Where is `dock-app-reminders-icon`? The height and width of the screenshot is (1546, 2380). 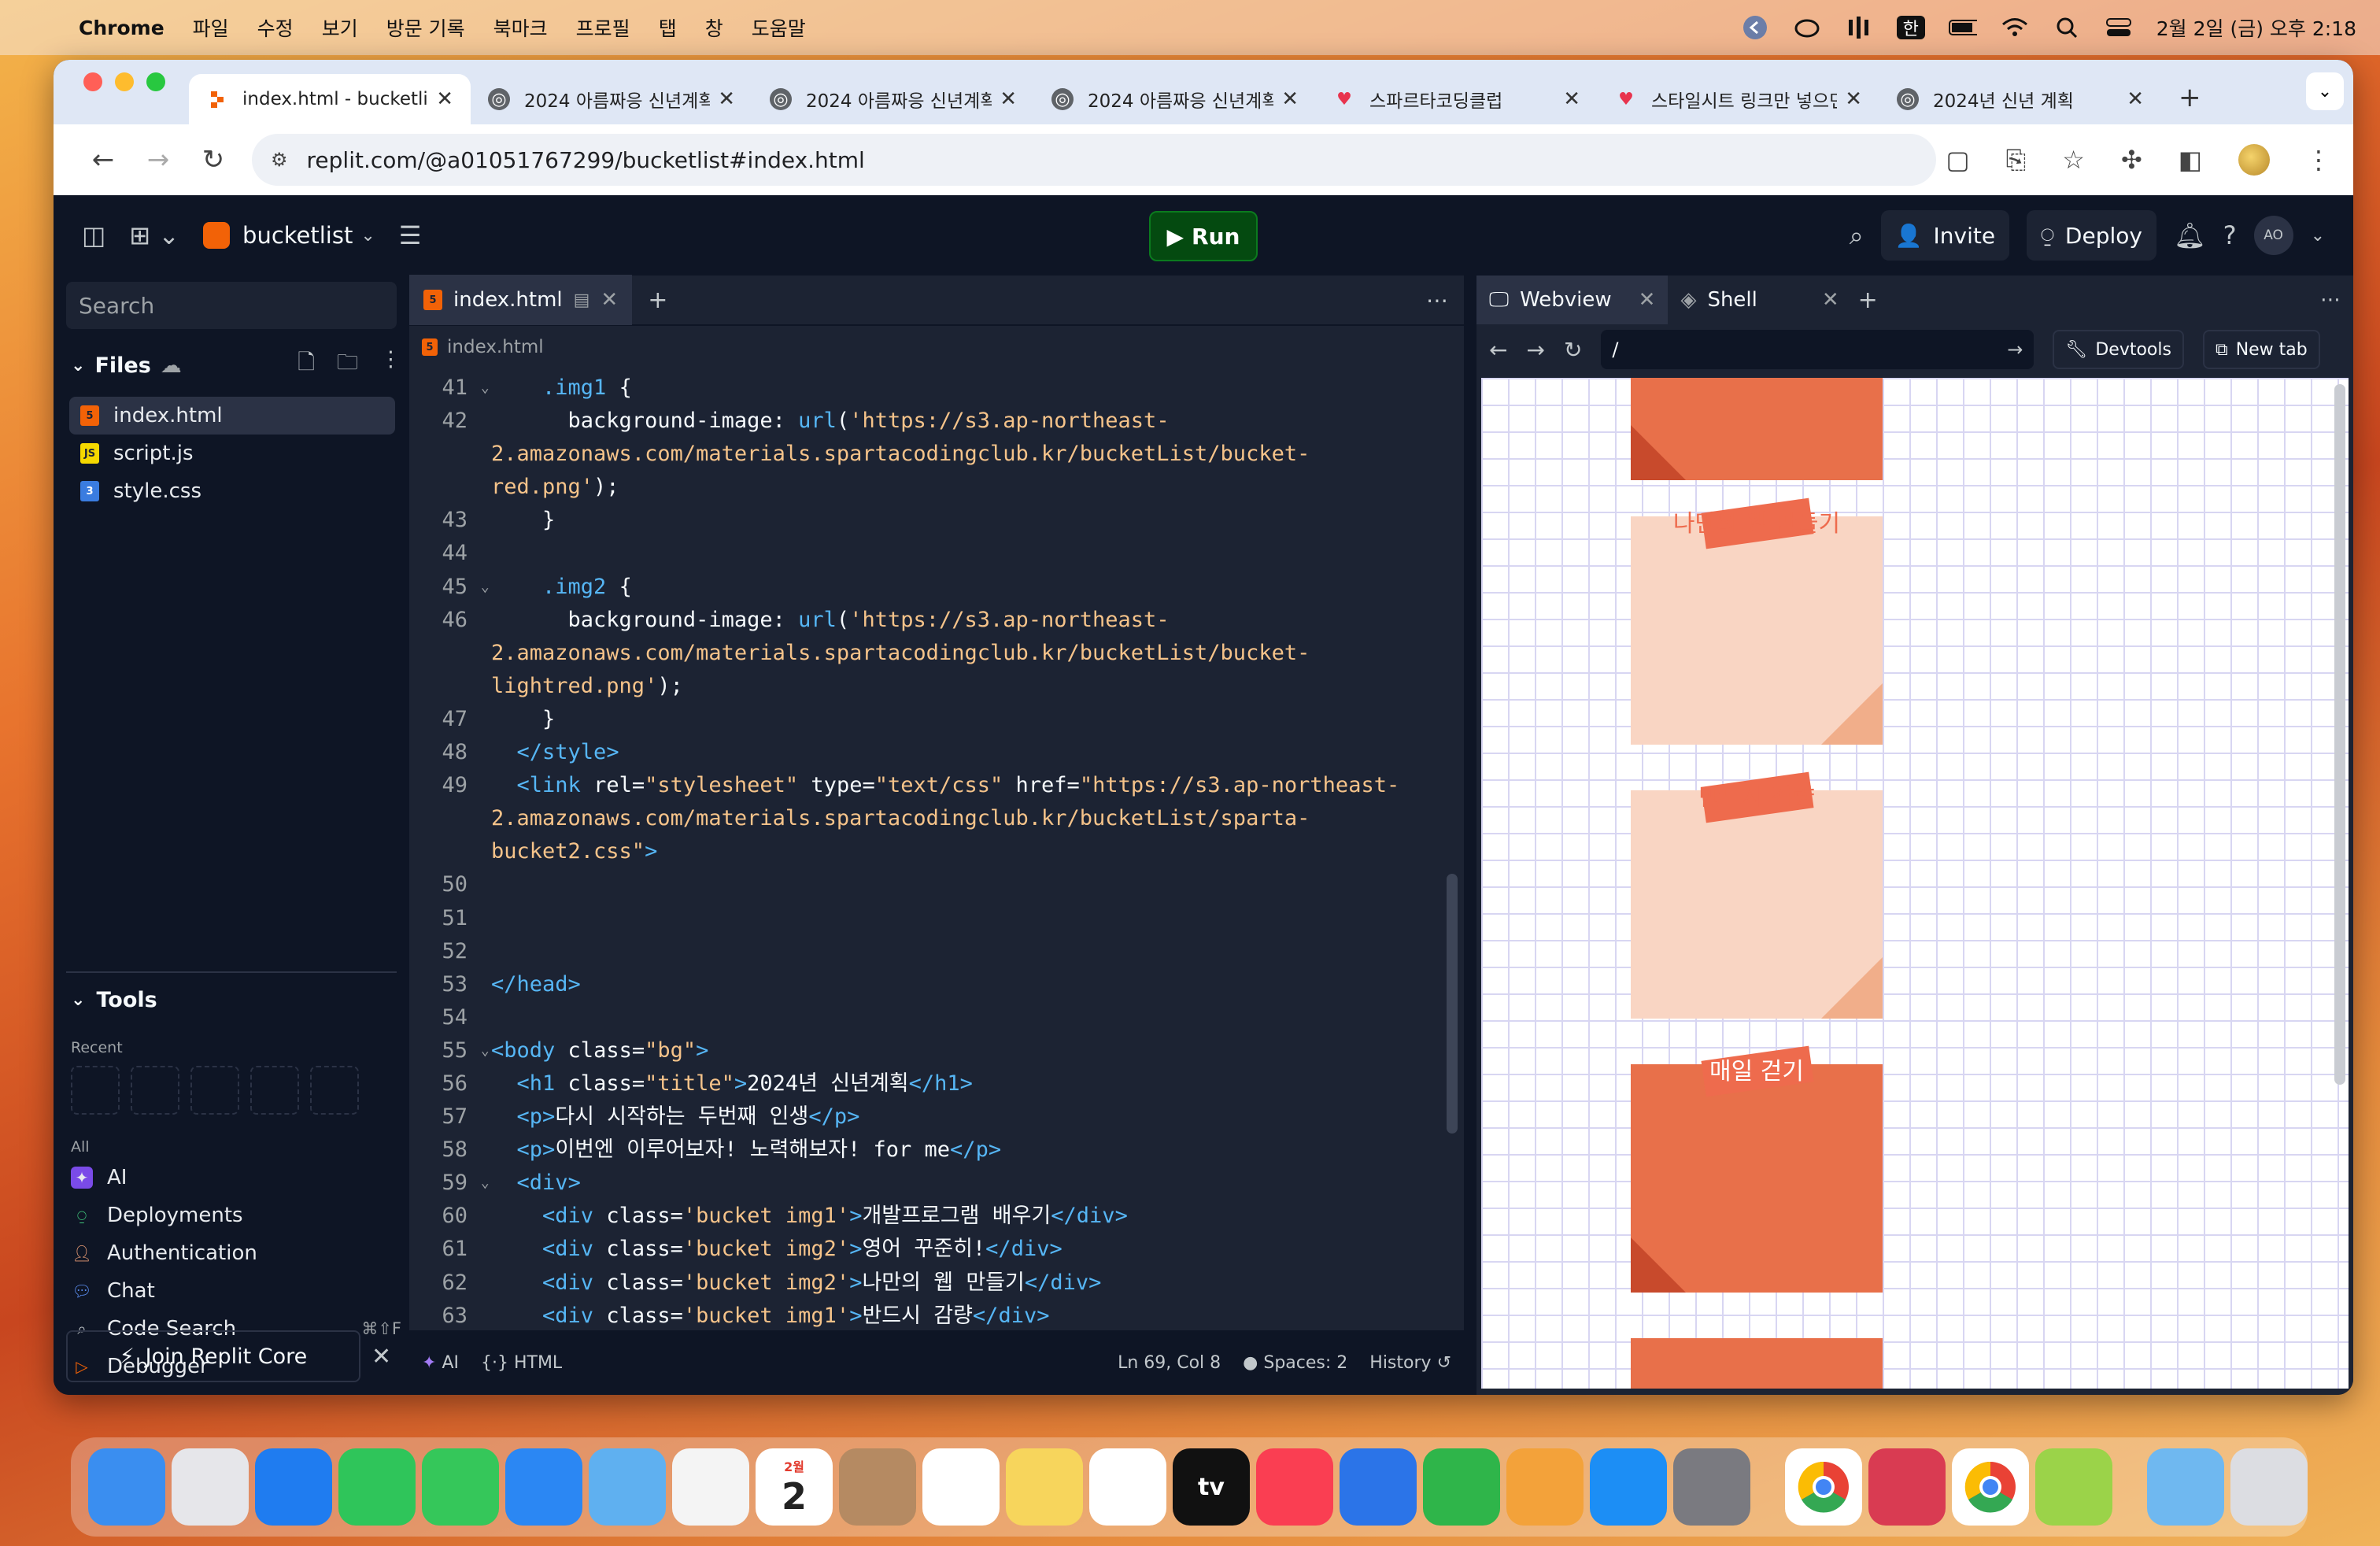 dock-app-reminders-icon is located at coordinates (961, 1487).